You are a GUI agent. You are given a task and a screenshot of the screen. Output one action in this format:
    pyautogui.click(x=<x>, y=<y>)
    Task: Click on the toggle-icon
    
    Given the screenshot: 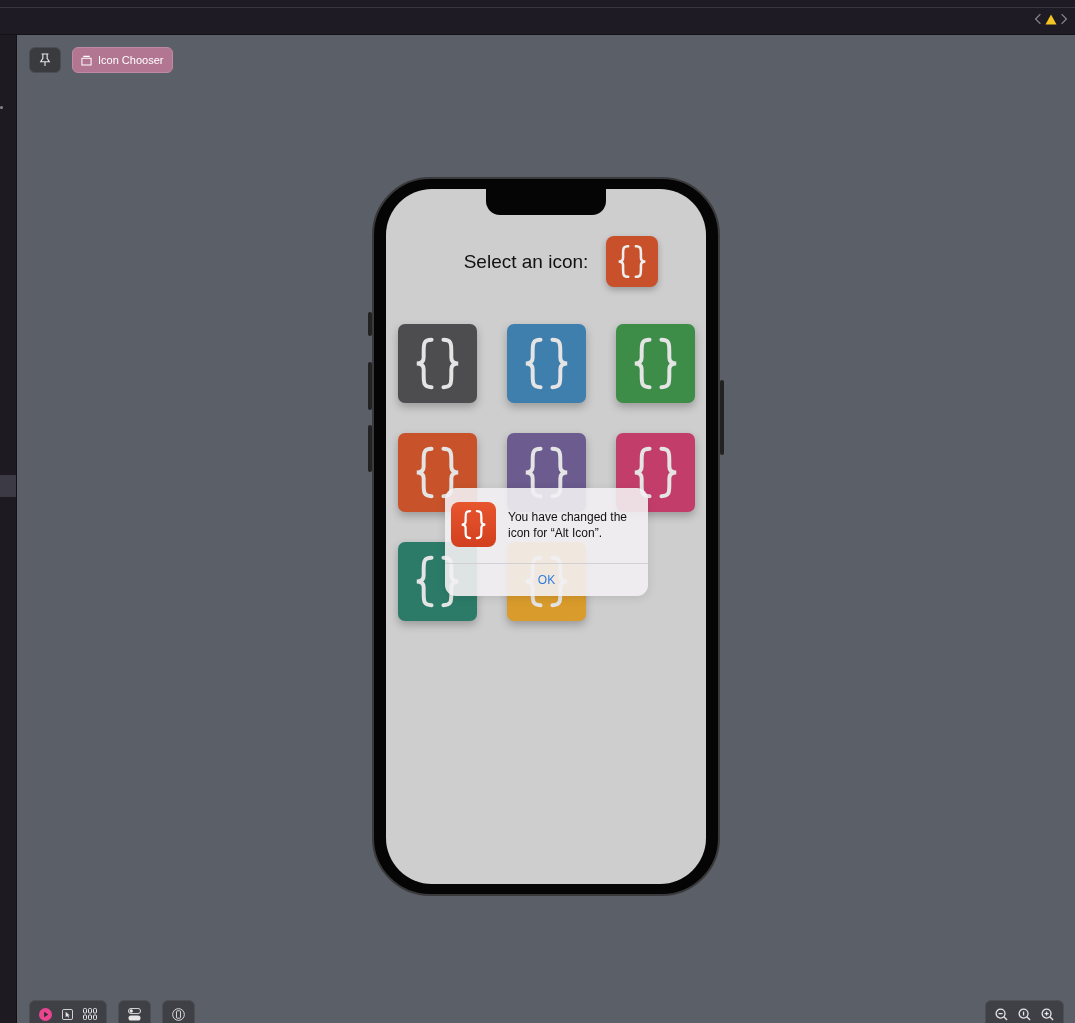 What is the action you would take?
    pyautogui.click(x=134, y=1014)
    